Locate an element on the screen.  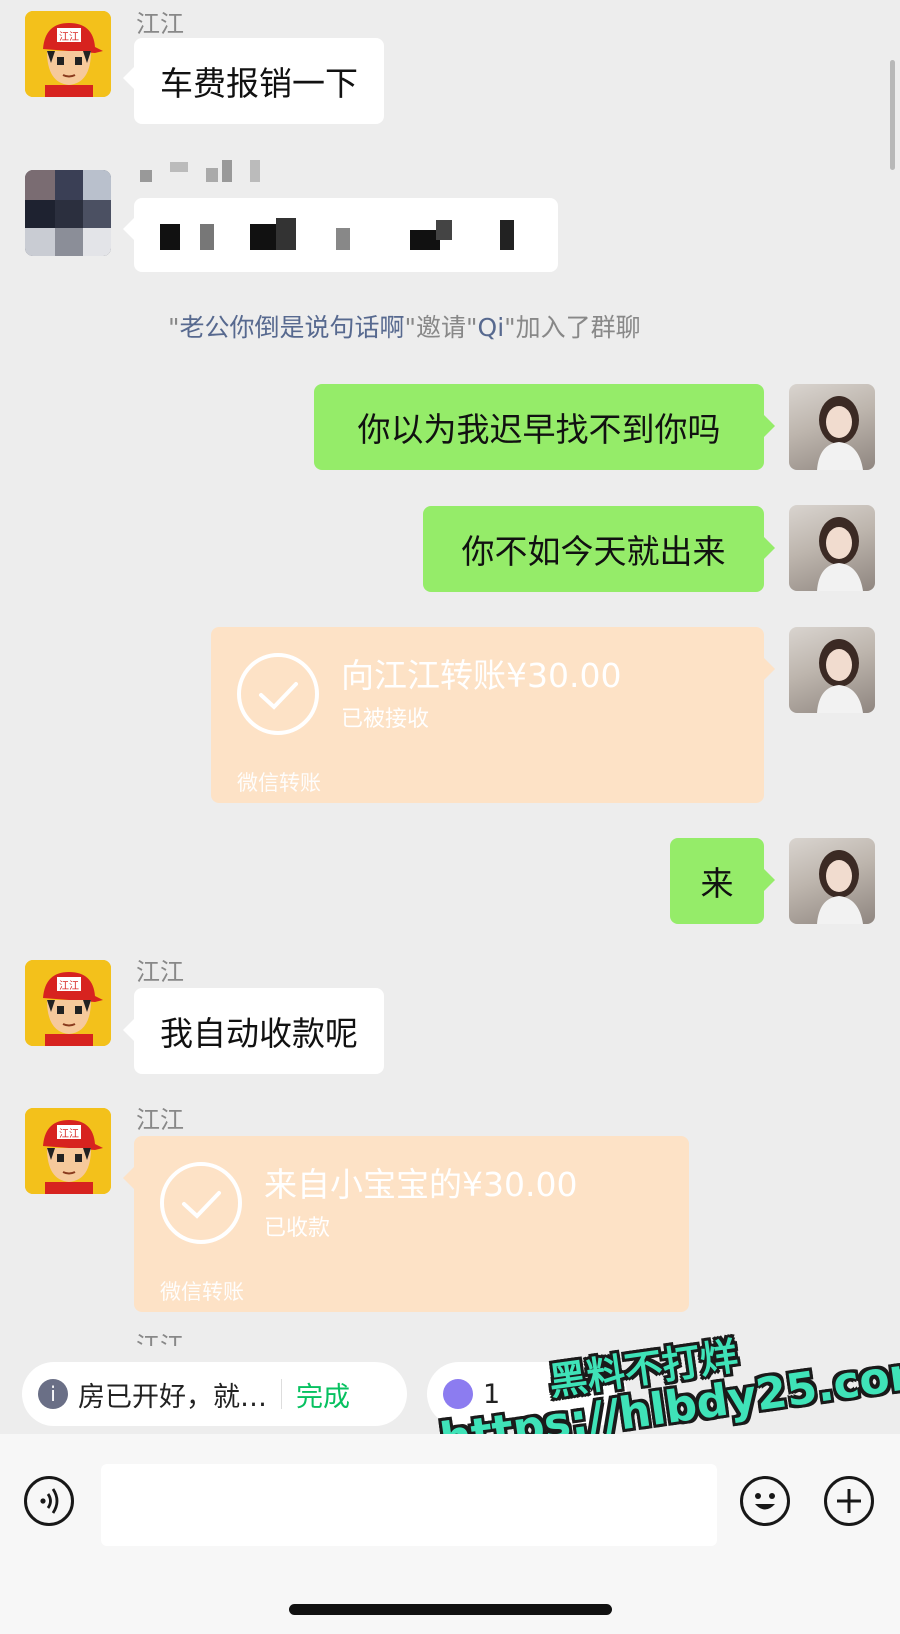
transfer-status: 已收款 is located at coordinates (297, 1228).